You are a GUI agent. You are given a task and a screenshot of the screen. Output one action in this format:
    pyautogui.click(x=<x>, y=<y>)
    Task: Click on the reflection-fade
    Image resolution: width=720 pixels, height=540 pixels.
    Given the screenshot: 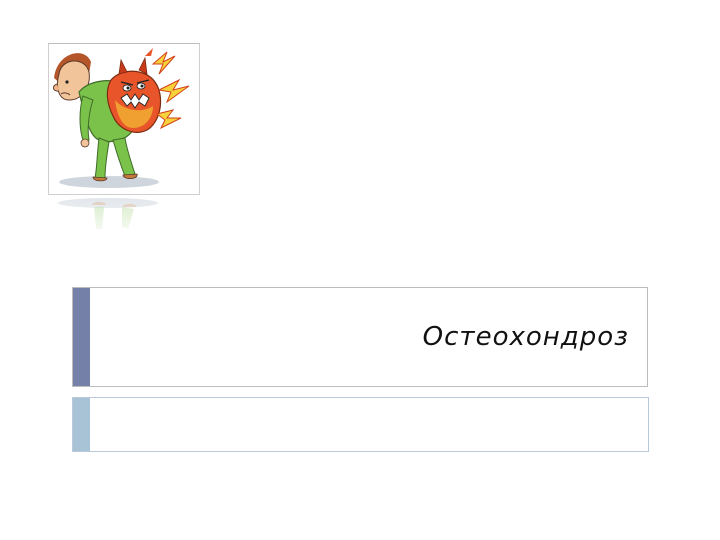 What is the action you would take?
    pyautogui.click(x=123, y=217)
    